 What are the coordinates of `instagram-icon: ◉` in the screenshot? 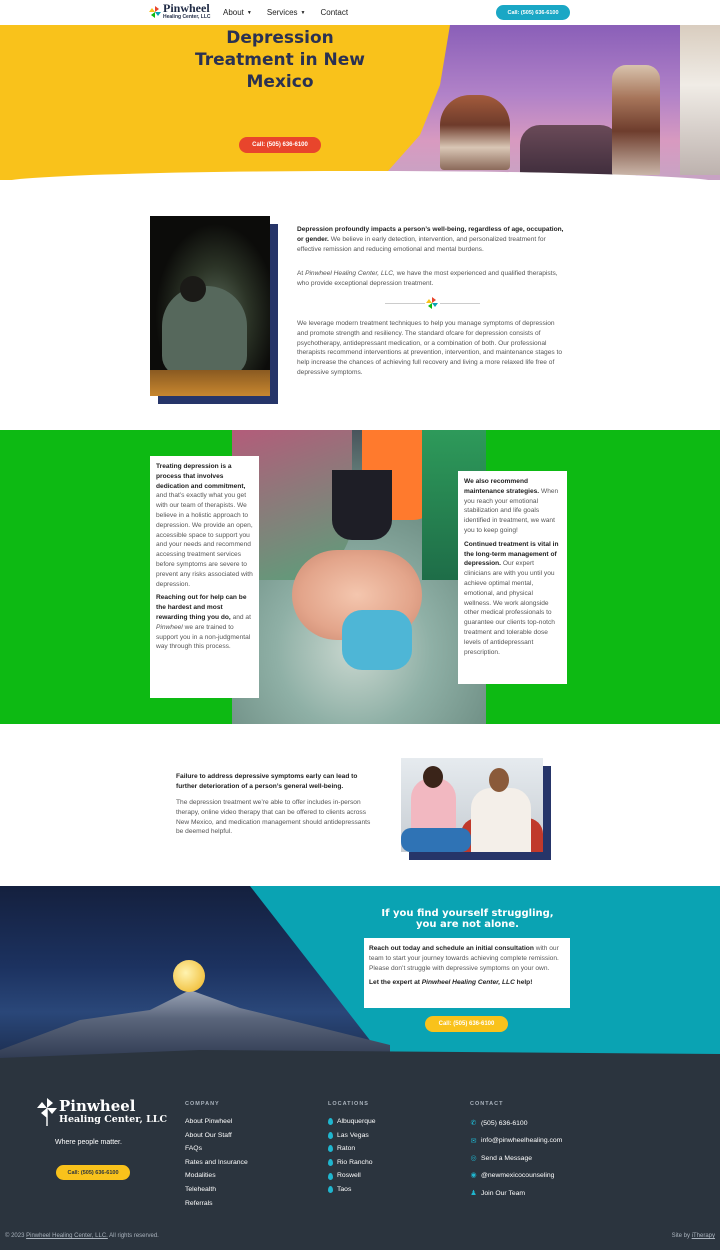 It's located at (473, 1176).